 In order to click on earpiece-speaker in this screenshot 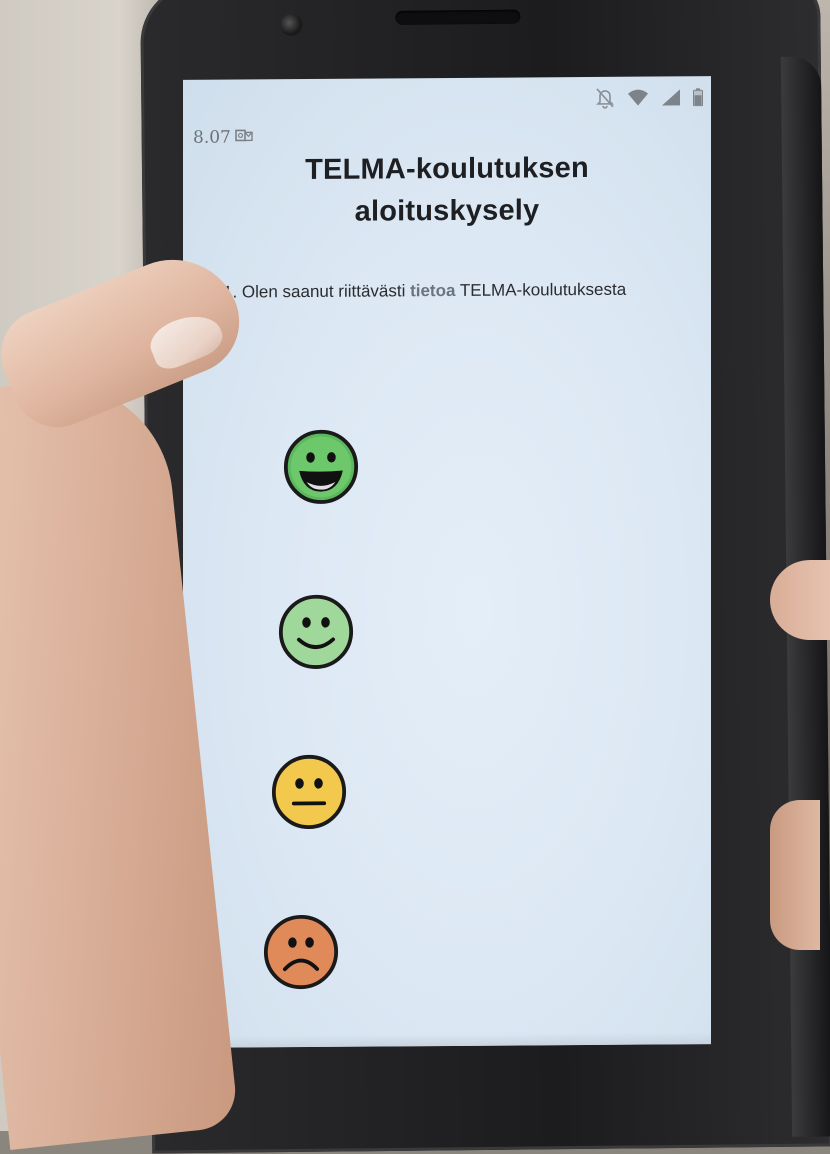, I will do `click(457, 17)`.